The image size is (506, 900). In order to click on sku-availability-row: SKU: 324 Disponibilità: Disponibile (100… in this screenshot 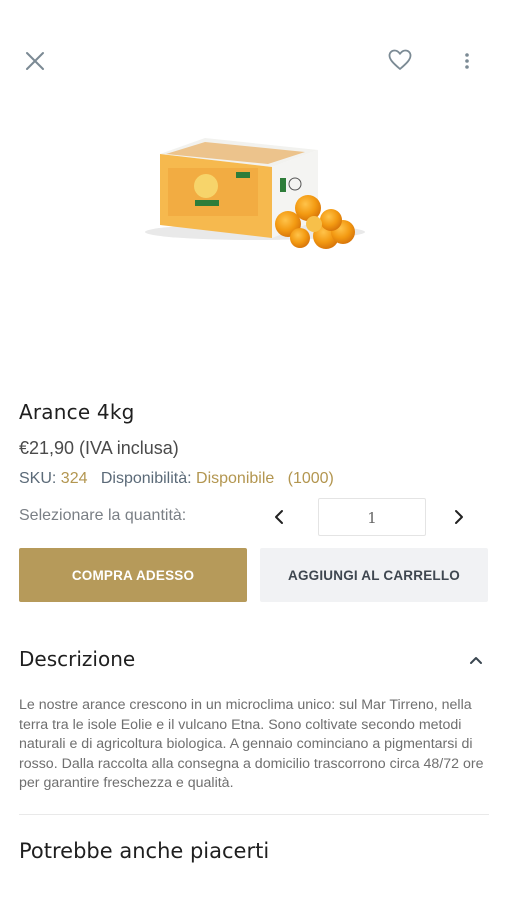, I will do `click(176, 479)`.